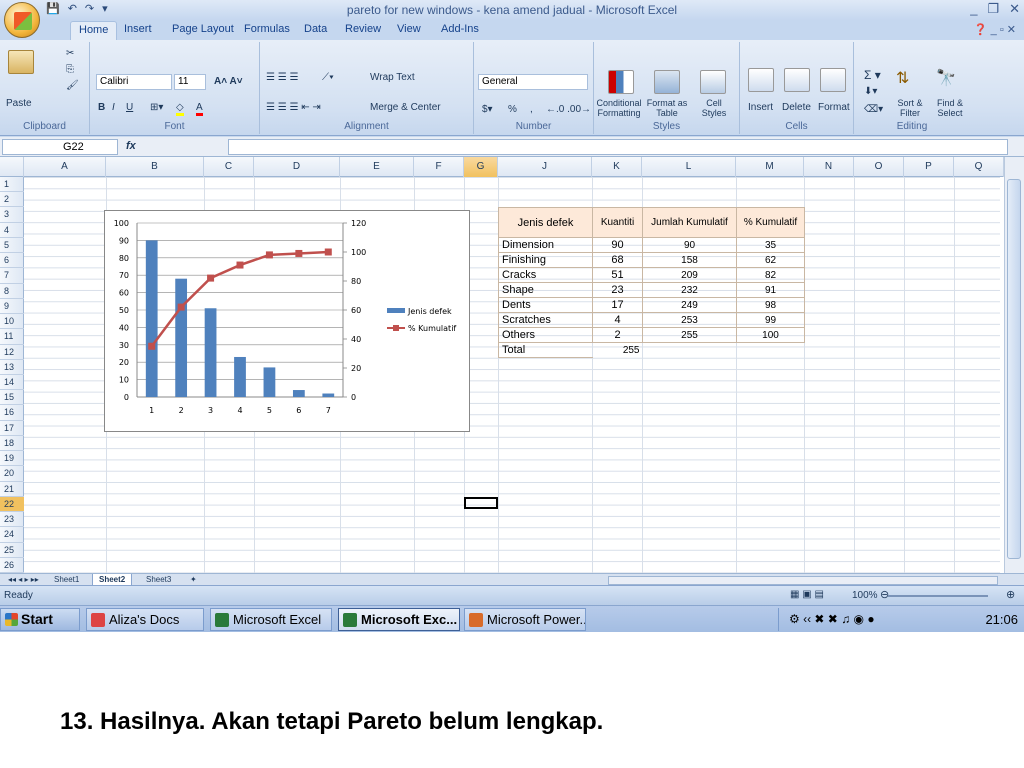 The height and width of the screenshot is (768, 1024). I want to click on name-box: G22, so click(60, 147).